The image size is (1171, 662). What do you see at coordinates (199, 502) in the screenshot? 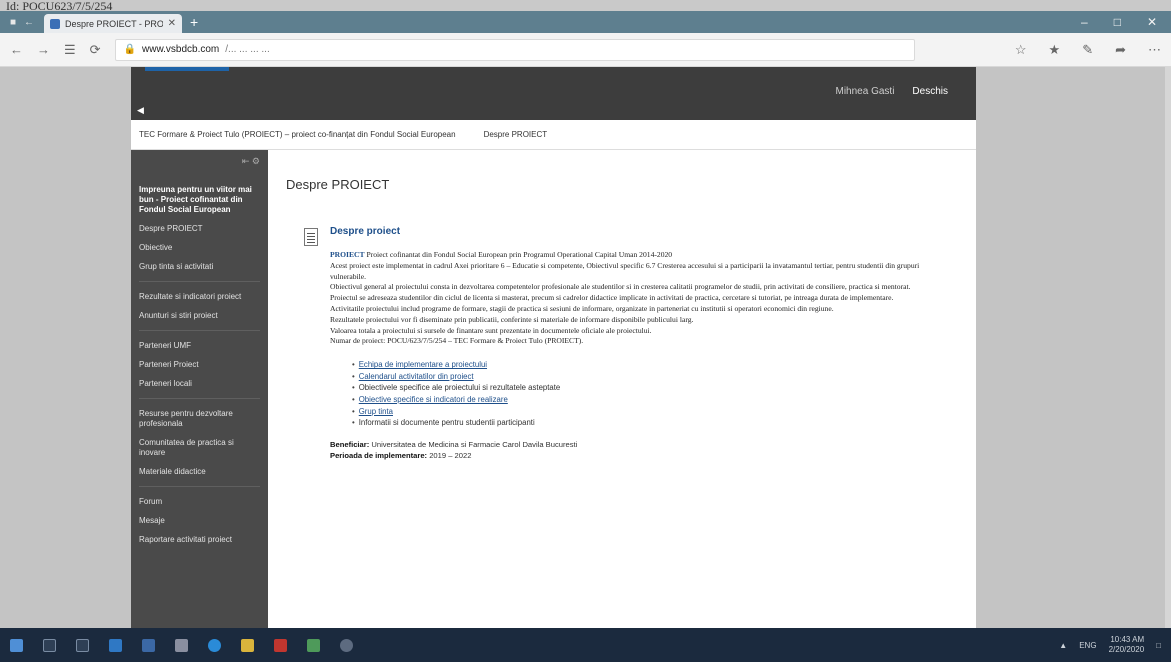
I see `sidebar-item: Forum` at bounding box center [199, 502].